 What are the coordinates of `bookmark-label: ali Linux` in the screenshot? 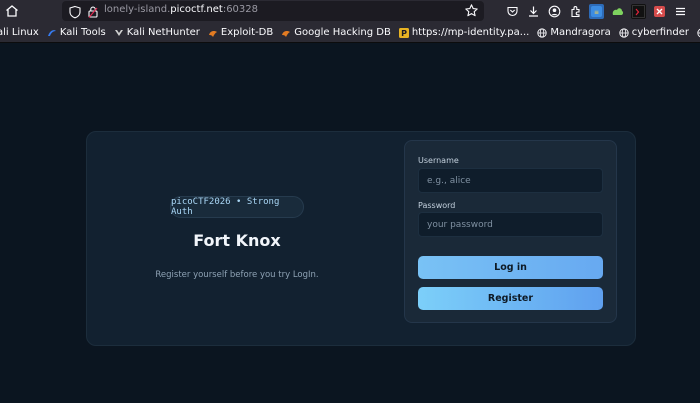 It's located at (19, 32).